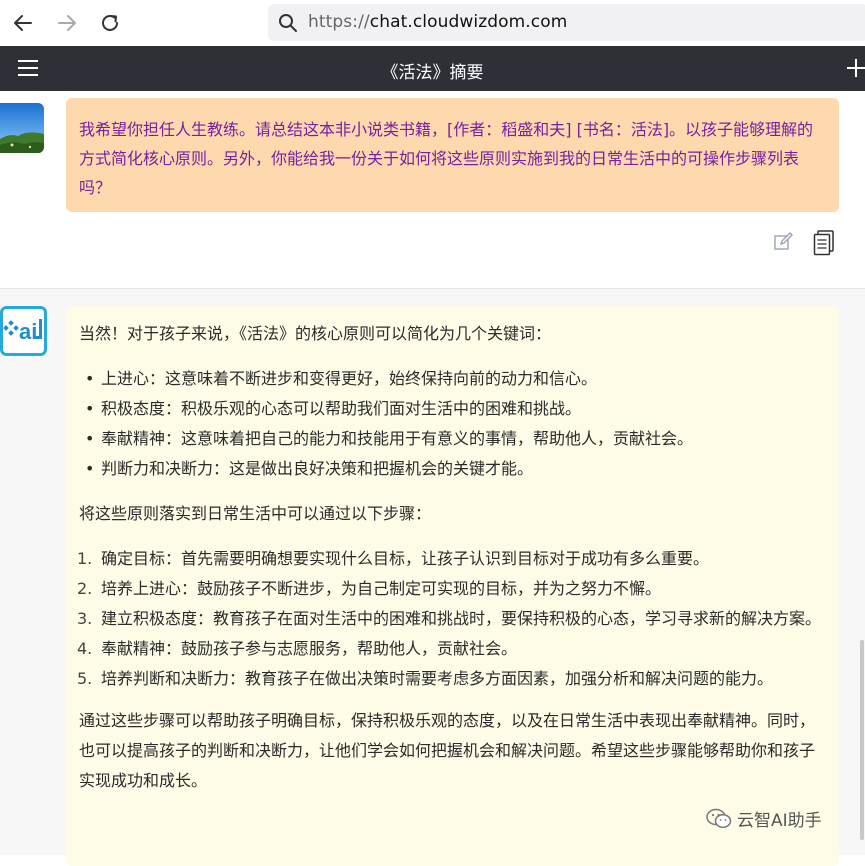  I want to click on forward-button, so click(67, 23).